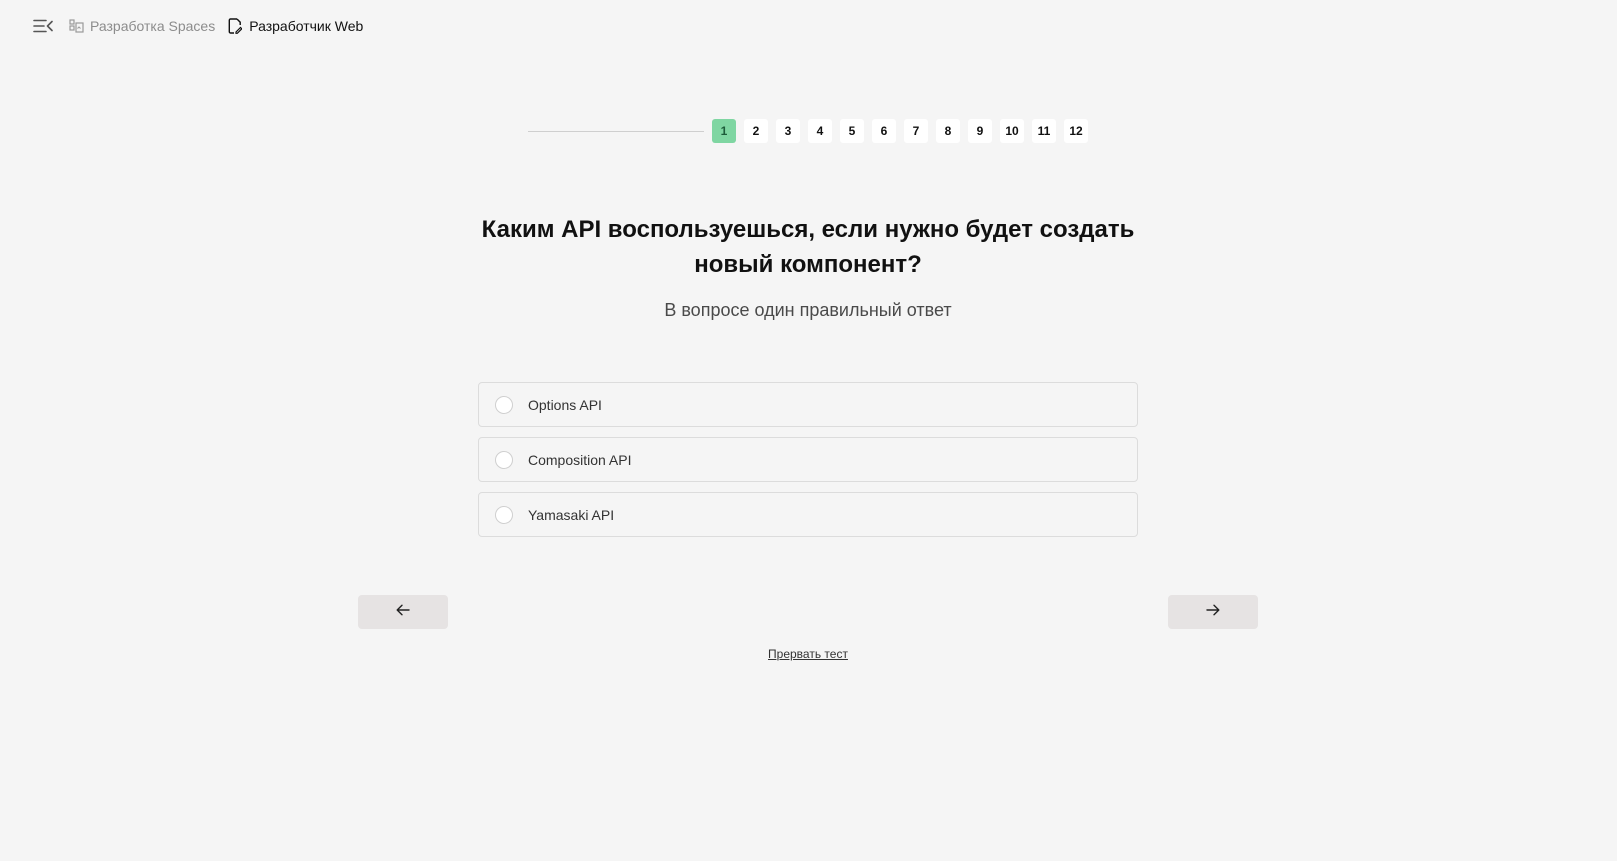  What do you see at coordinates (1044, 131) in the screenshot?
I see `step-11: 11` at bounding box center [1044, 131].